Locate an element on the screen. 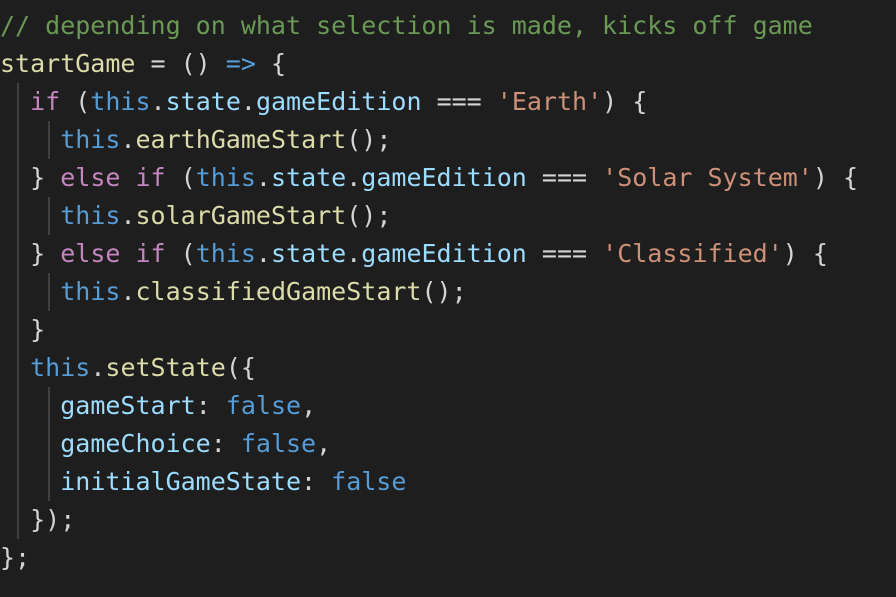 This screenshot has width=896, height=597. code-token-plain: { is located at coordinates (270, 63).